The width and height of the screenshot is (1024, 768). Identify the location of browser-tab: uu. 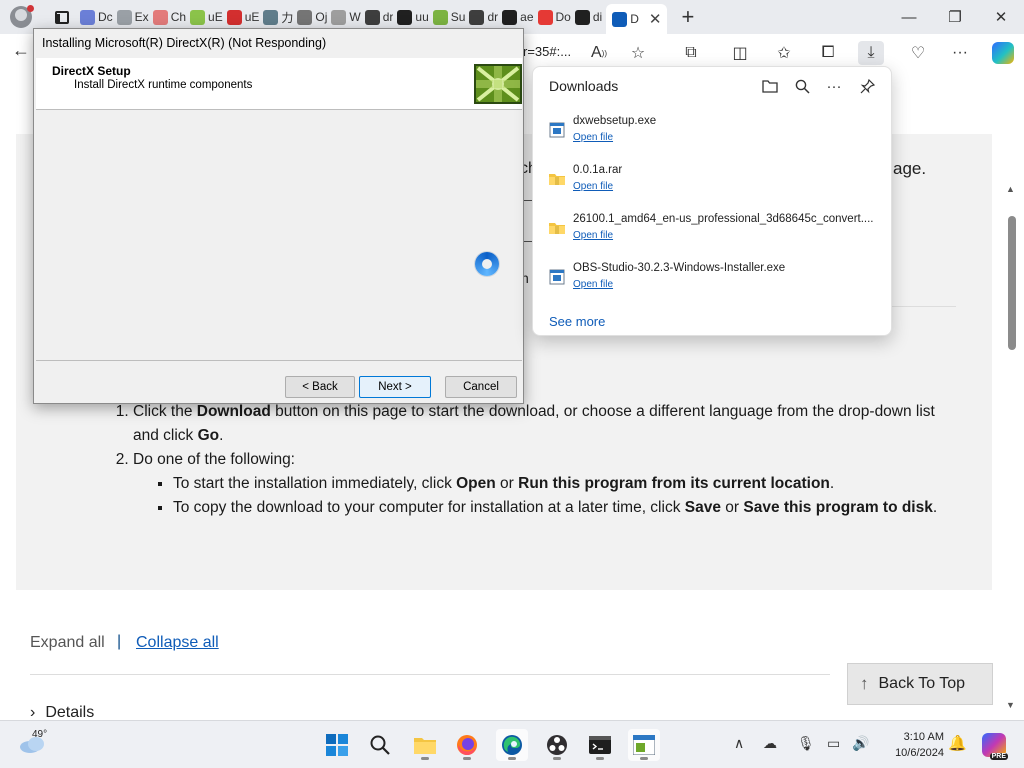
(413, 17).